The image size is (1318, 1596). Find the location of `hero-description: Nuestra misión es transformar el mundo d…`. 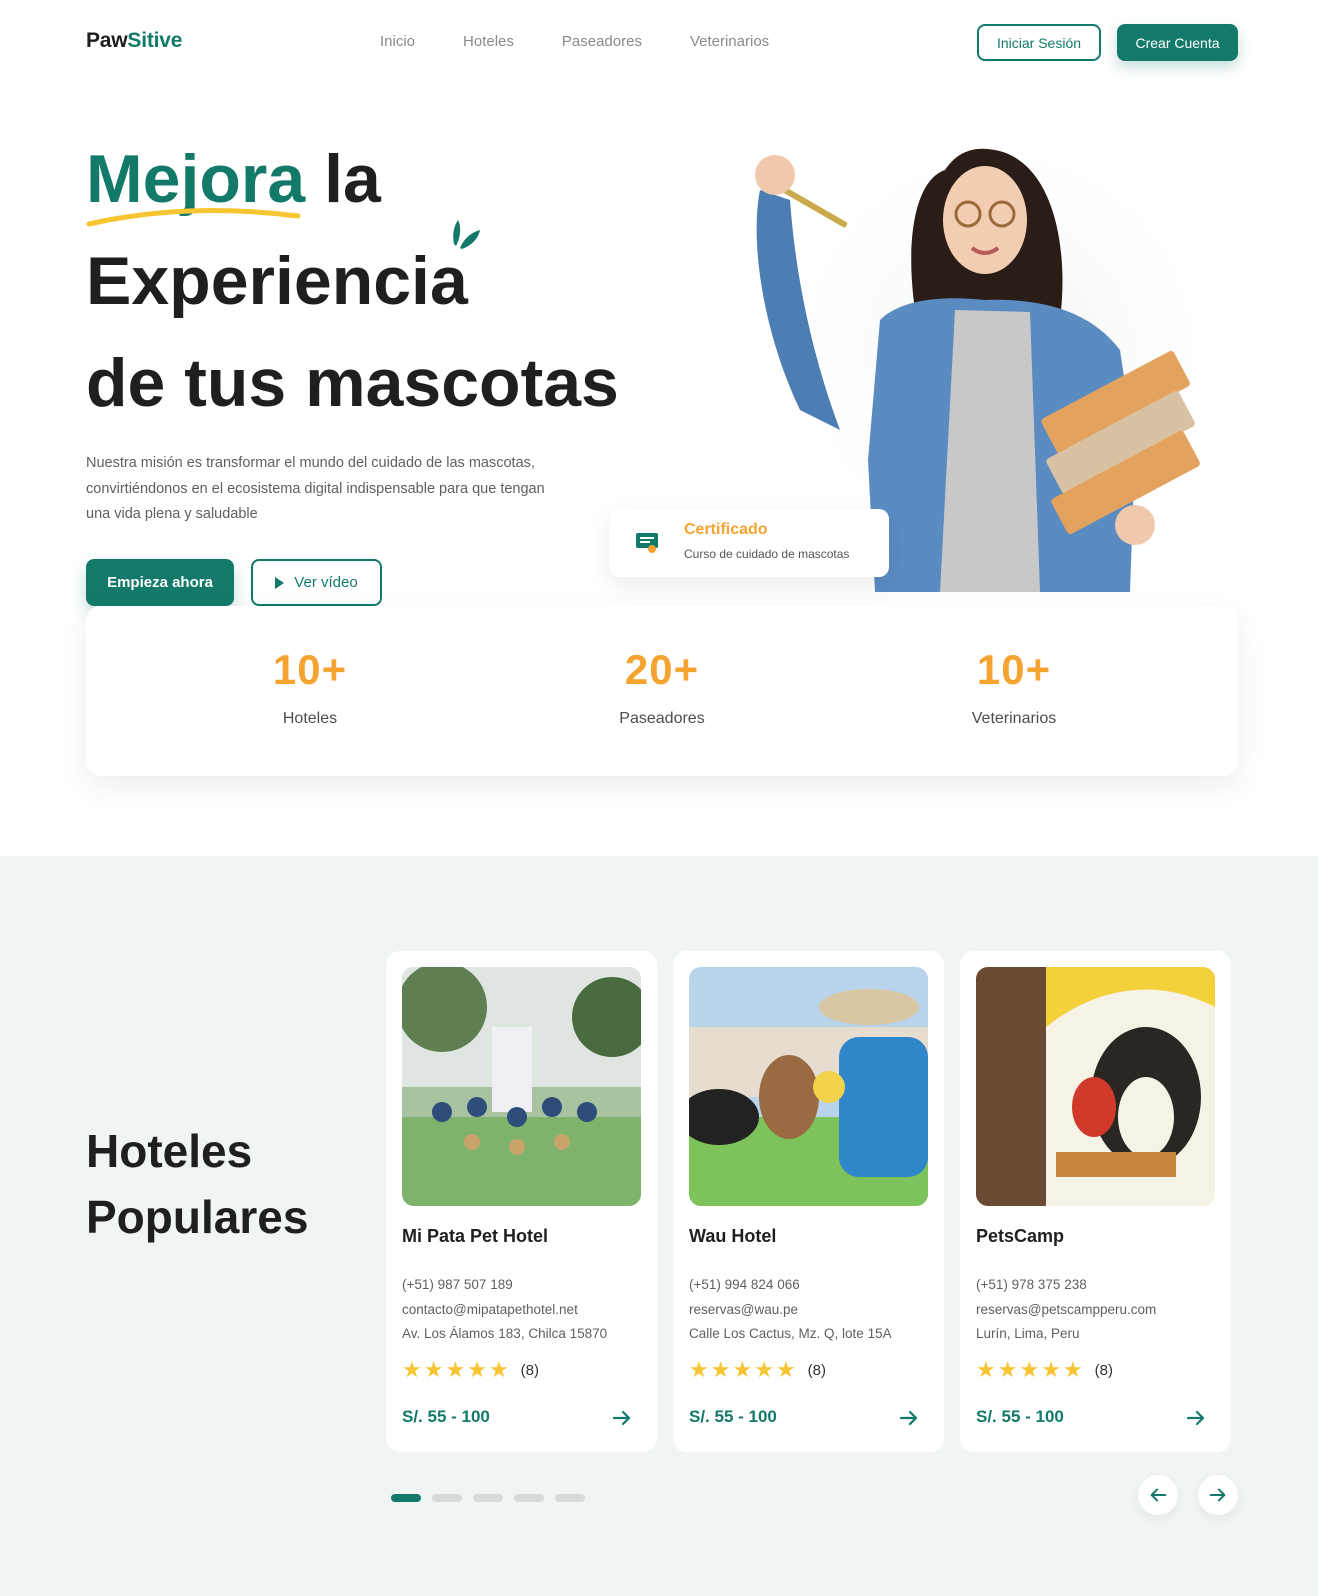

hero-description: Nuestra misión es transformar el mundo d… is located at coordinates (315, 488).